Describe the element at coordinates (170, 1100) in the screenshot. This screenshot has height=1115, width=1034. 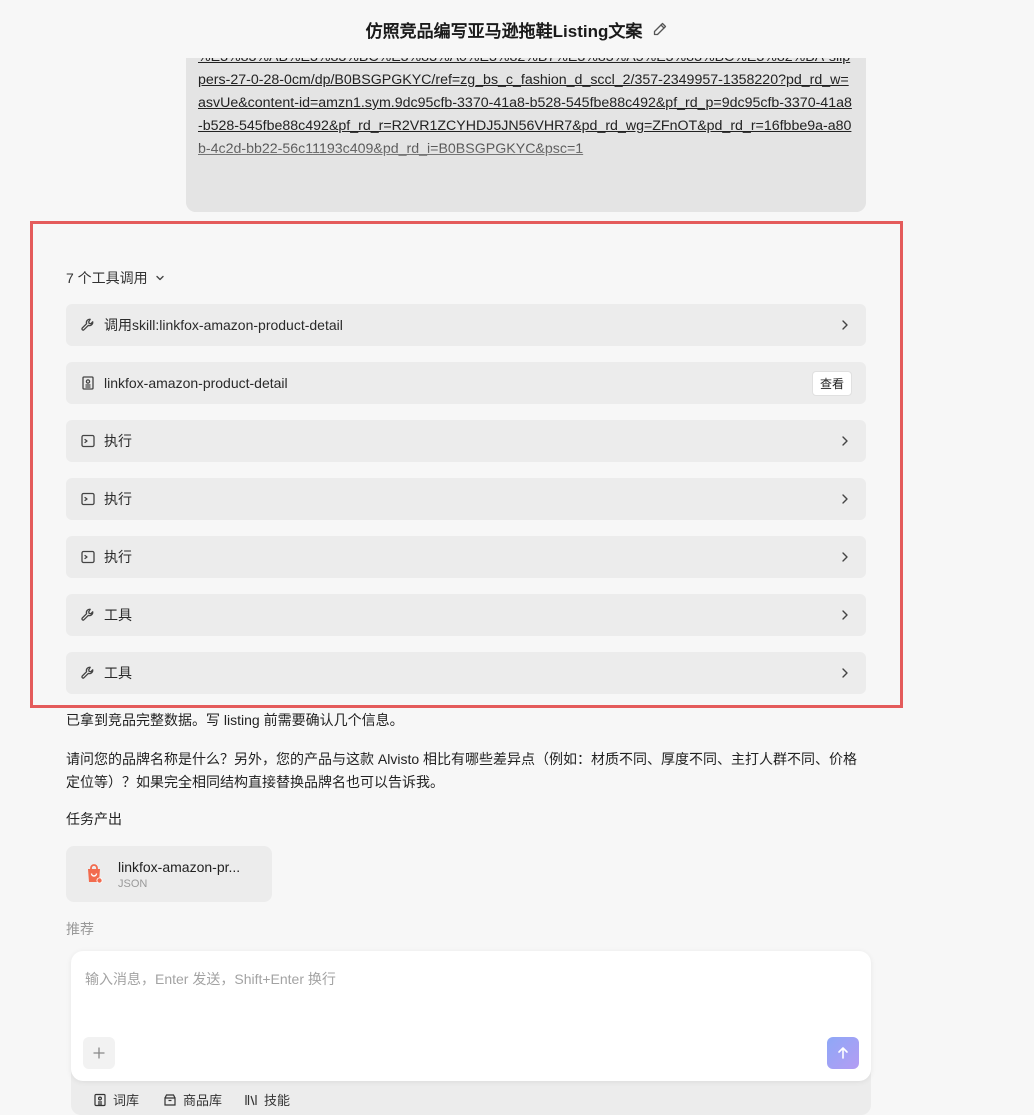
I see `product-library-icon` at that location.